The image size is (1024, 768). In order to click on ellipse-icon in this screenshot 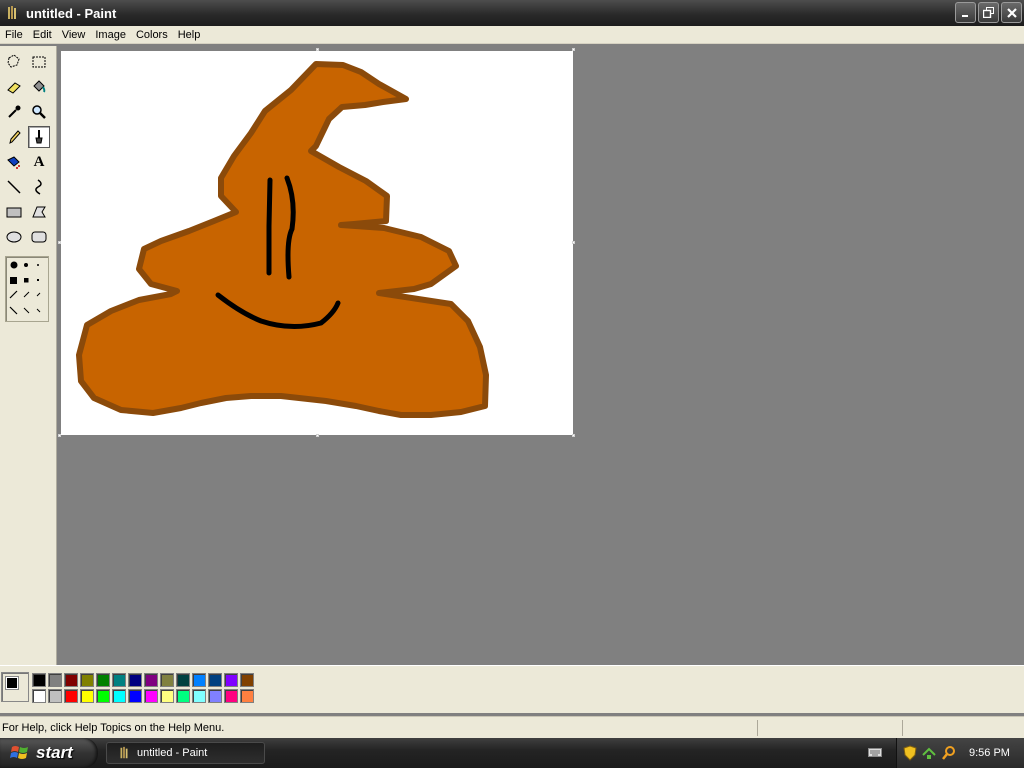, I will do `click(14, 237)`.